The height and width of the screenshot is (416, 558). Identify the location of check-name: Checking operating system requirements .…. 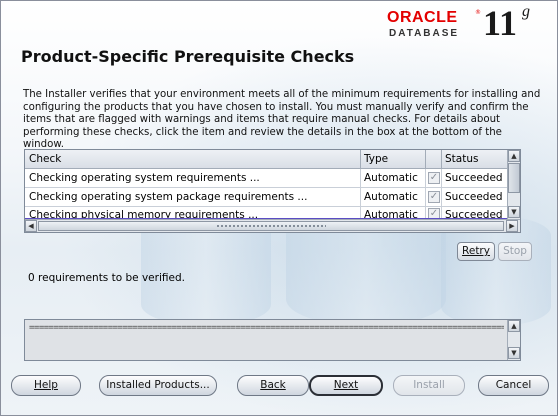
(144, 178).